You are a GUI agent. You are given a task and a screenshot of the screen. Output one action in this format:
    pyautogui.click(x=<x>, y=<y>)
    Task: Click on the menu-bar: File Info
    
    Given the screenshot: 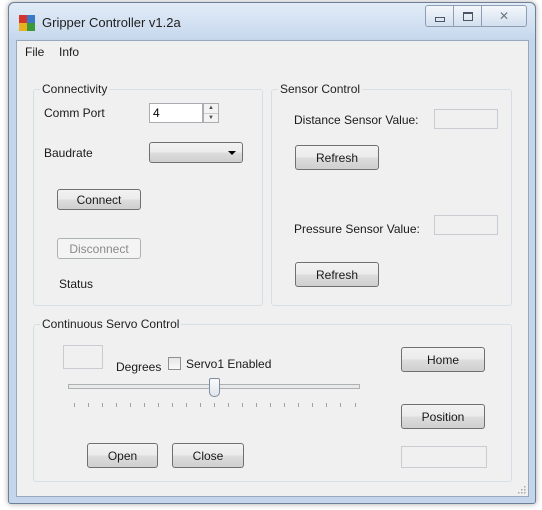 What is the action you would take?
    pyautogui.click(x=272, y=52)
    